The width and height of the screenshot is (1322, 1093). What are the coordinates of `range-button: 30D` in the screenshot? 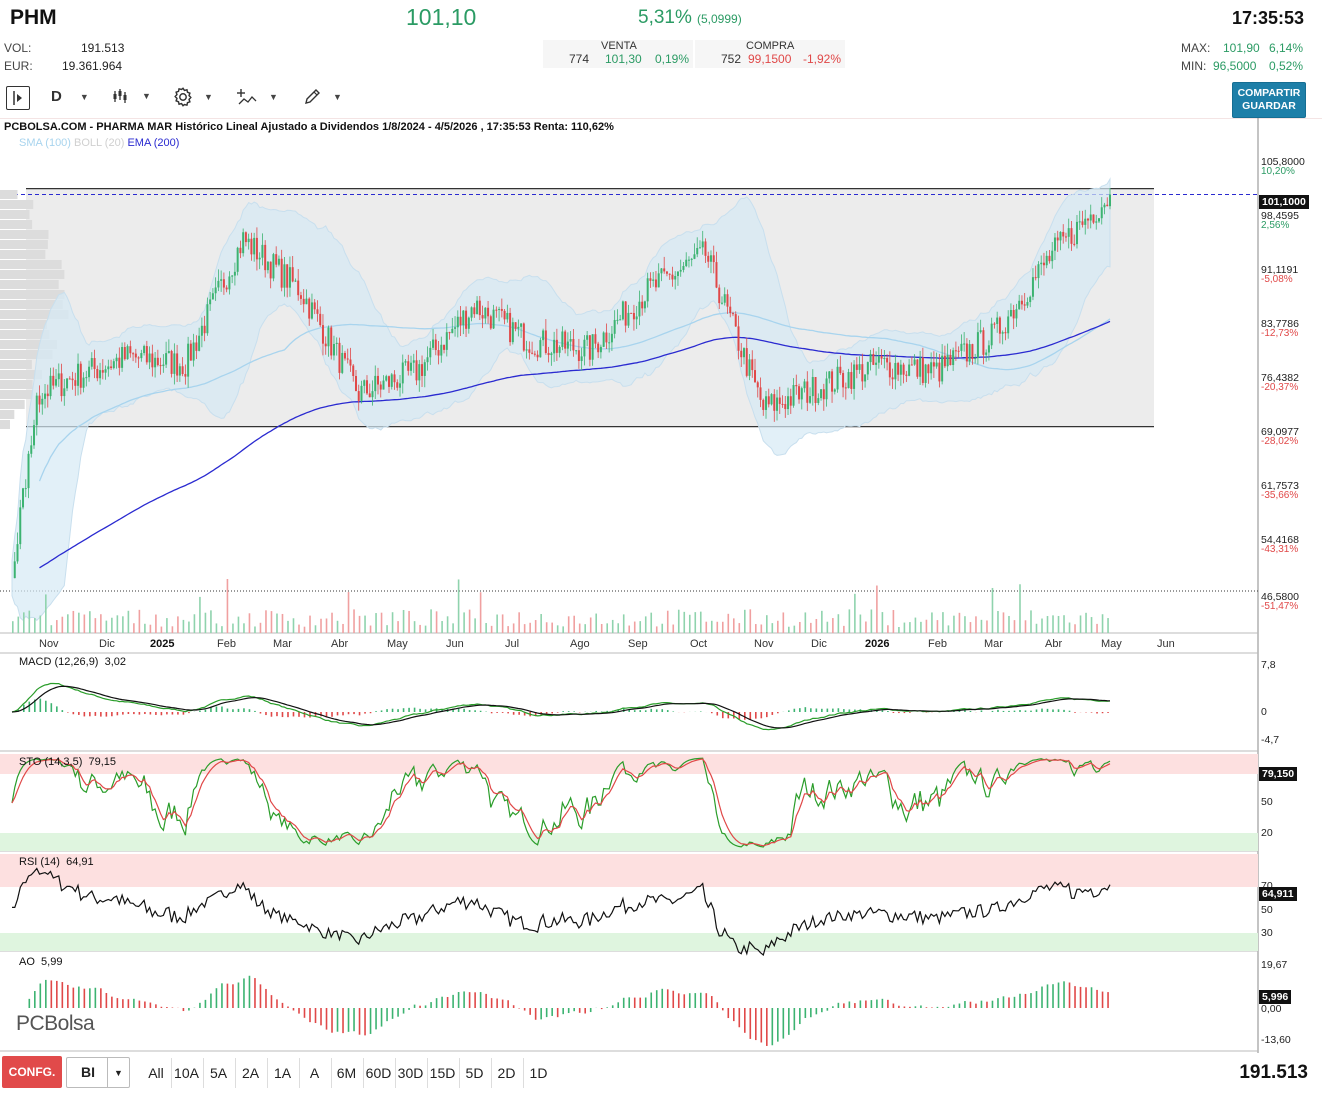 It's located at (410, 1073).